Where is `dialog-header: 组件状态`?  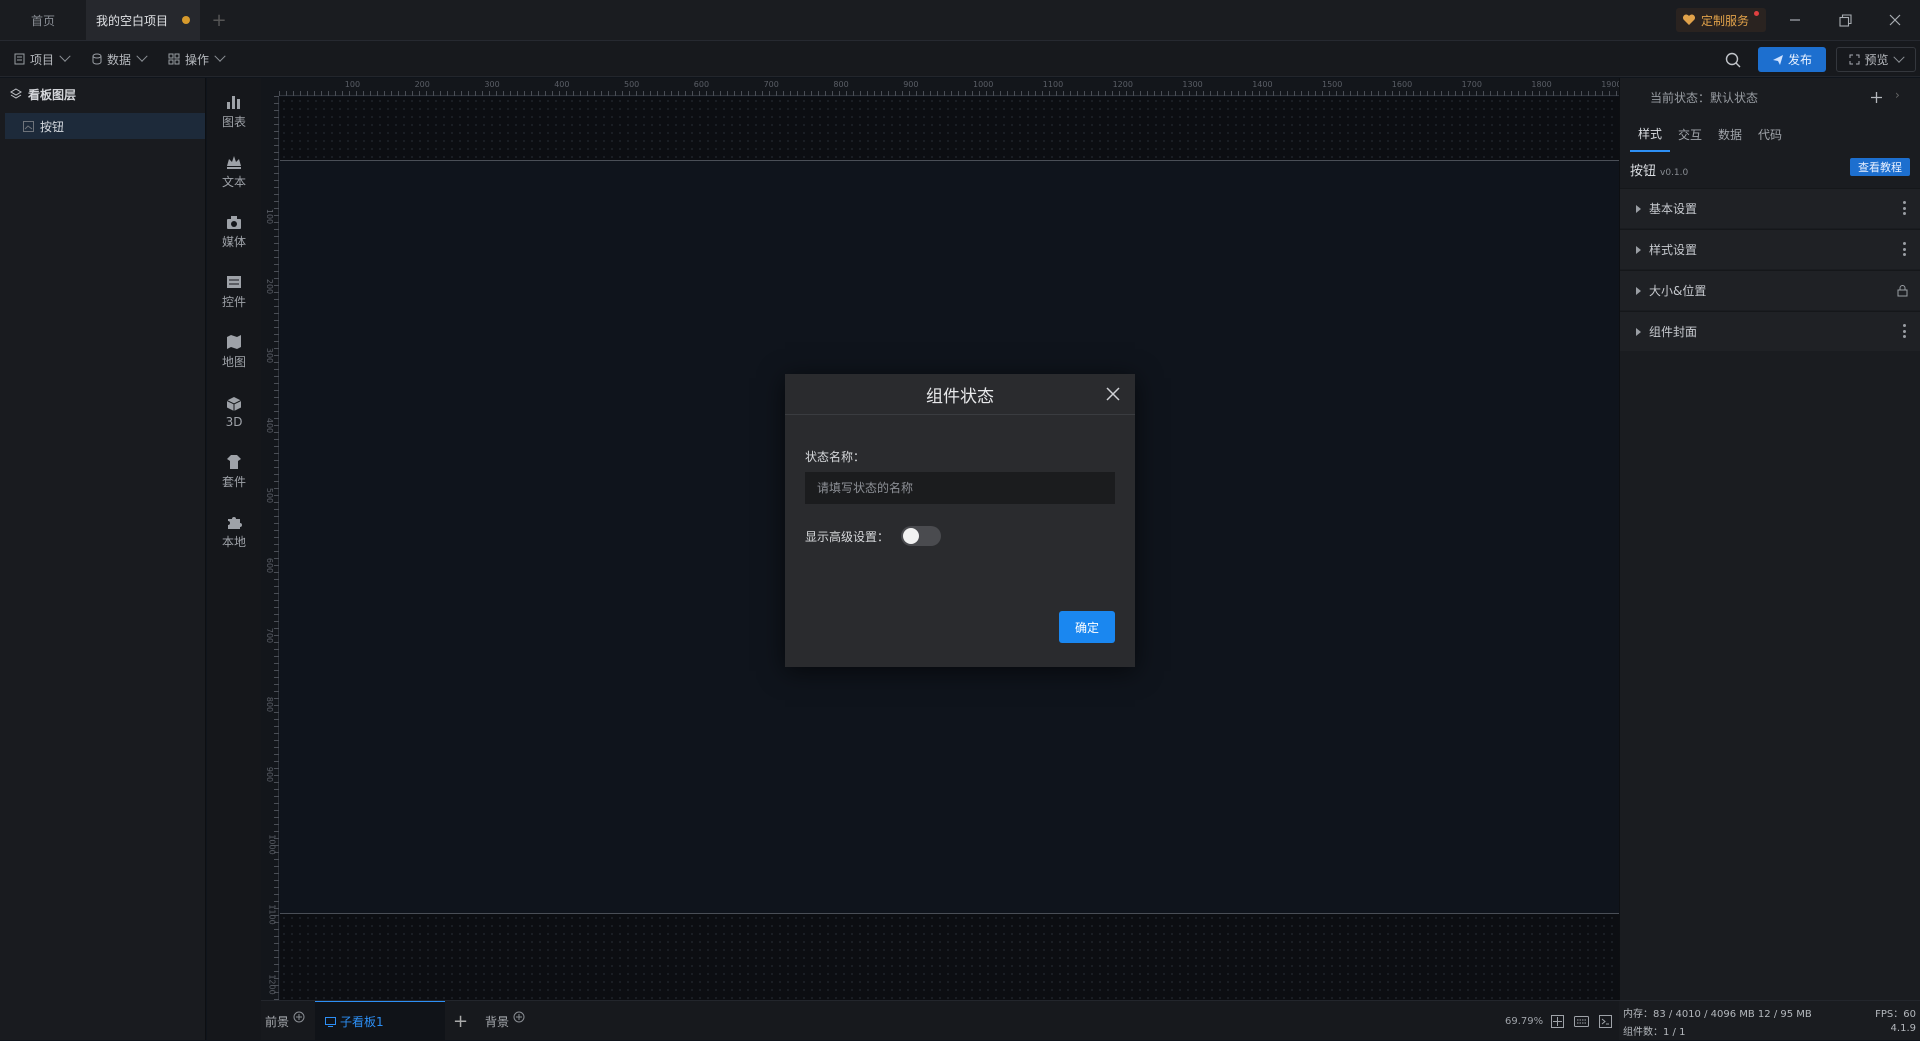 dialog-header: 组件状态 is located at coordinates (960, 394).